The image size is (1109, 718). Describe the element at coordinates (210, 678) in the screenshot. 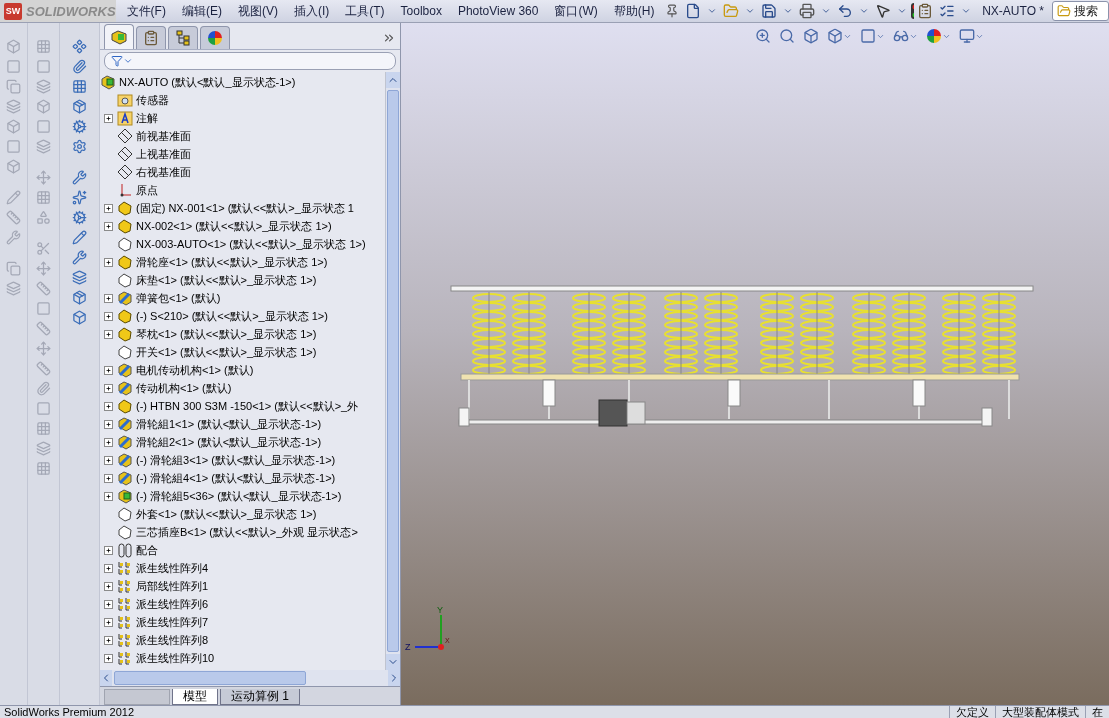

I see `scrollbar-thumb` at that location.